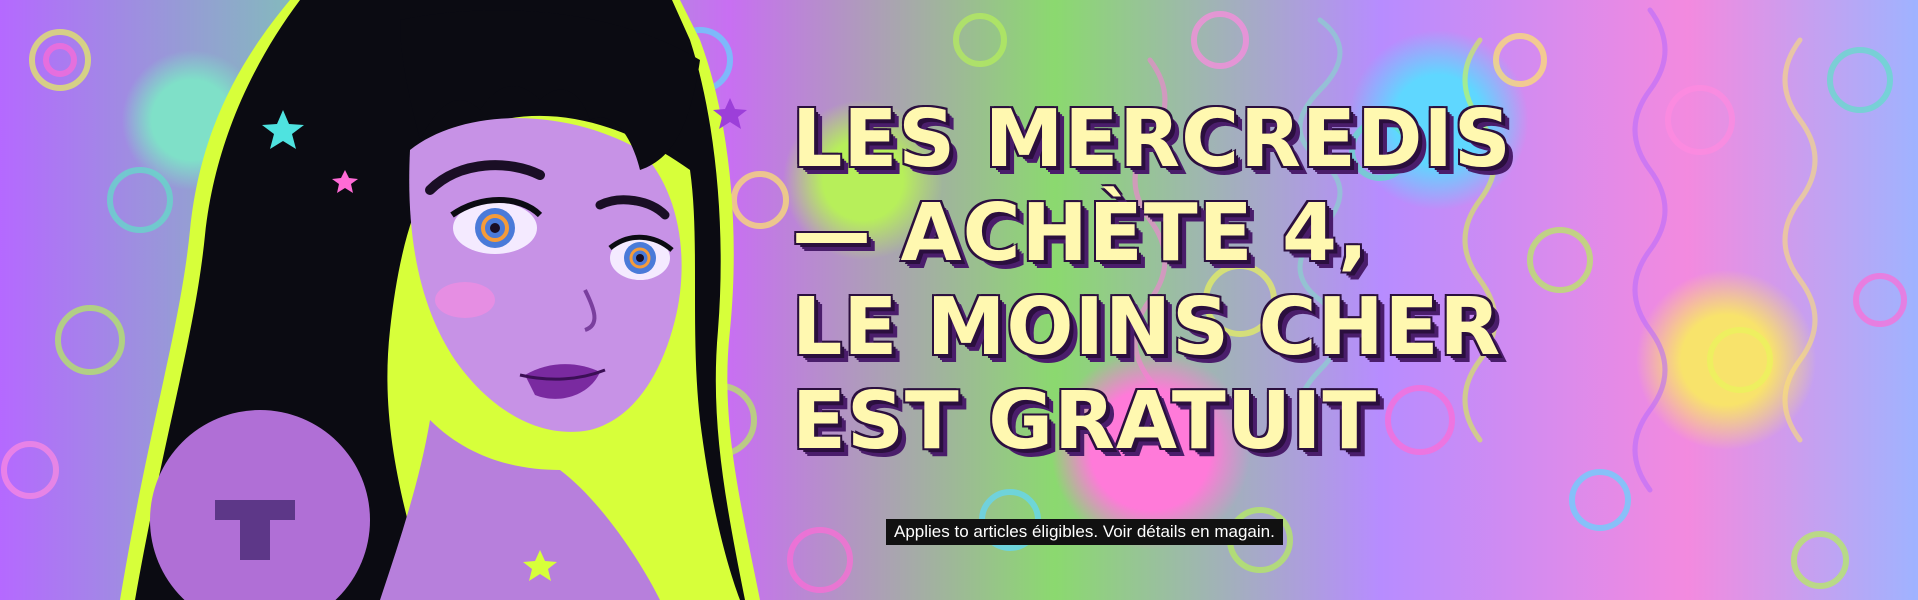 Image resolution: width=1918 pixels, height=600 pixels. What do you see at coordinates (1081, 233) in the screenshot?
I see `headline-line-2: — ACHÈTE 4,` at bounding box center [1081, 233].